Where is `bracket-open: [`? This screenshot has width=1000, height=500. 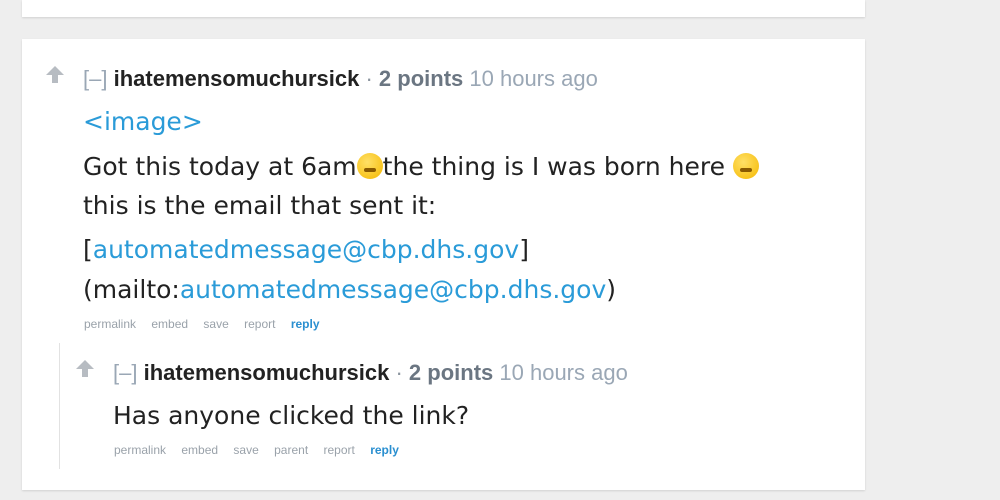
bracket-open: [ is located at coordinates (88, 249).